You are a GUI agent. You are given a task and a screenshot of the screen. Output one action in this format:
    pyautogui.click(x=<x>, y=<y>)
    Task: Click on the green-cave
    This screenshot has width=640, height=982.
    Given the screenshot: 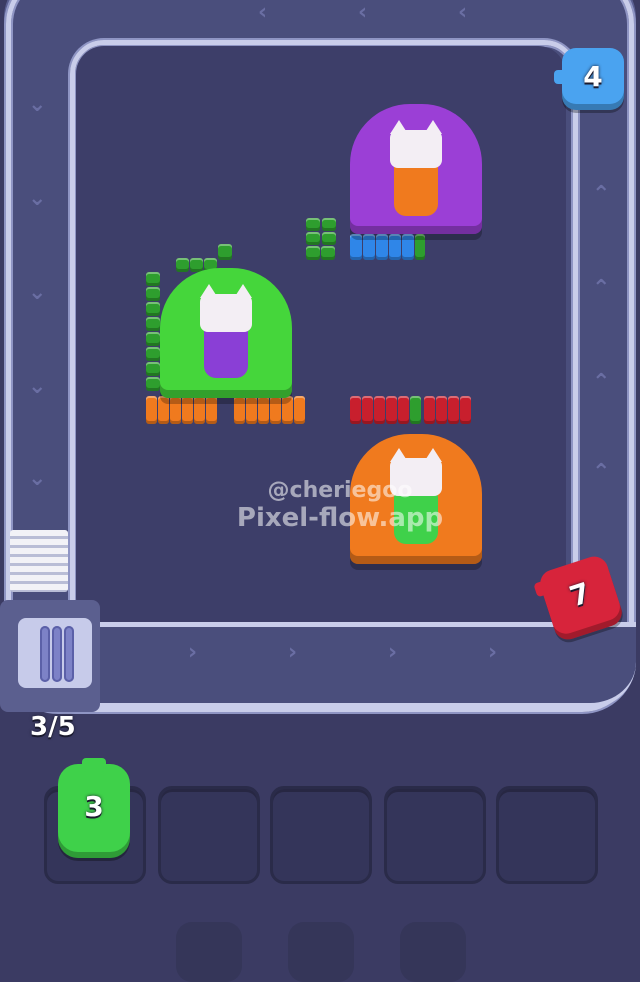 What is the action you would take?
    pyautogui.click(x=226, y=333)
    